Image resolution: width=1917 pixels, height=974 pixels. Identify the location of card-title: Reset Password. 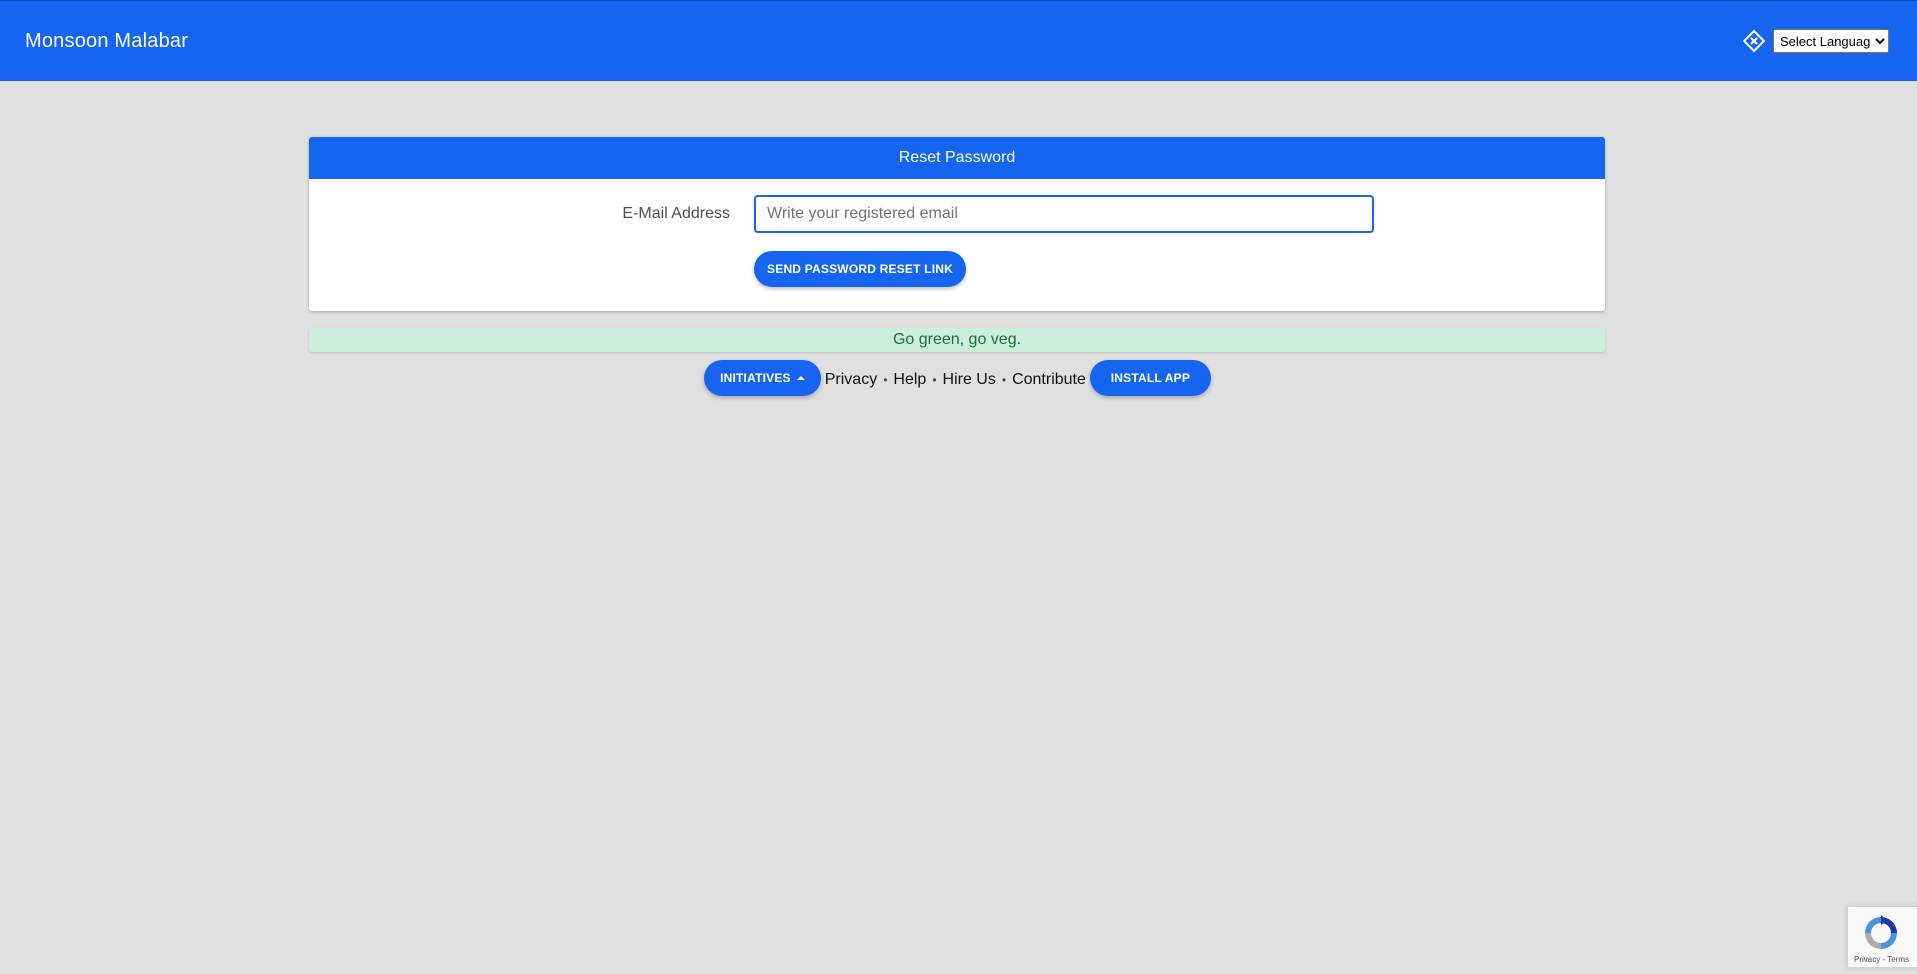
(957, 157).